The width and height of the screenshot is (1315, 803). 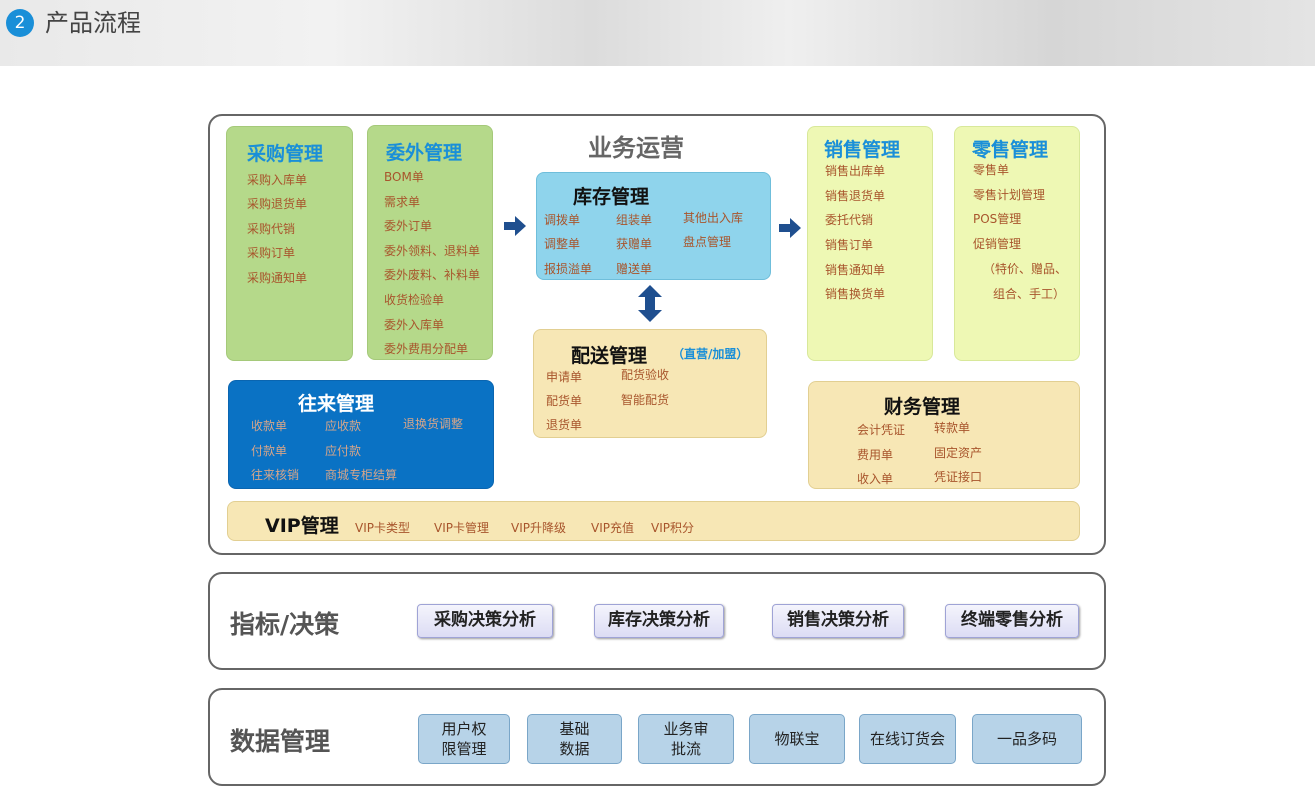 What do you see at coordinates (277, 180) in the screenshot?
I see `list-item: 采购入库单` at bounding box center [277, 180].